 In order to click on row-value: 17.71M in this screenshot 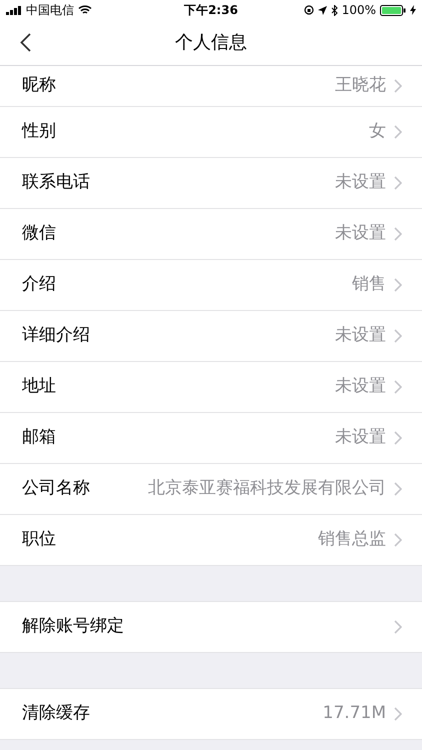, I will do `click(354, 714)`.